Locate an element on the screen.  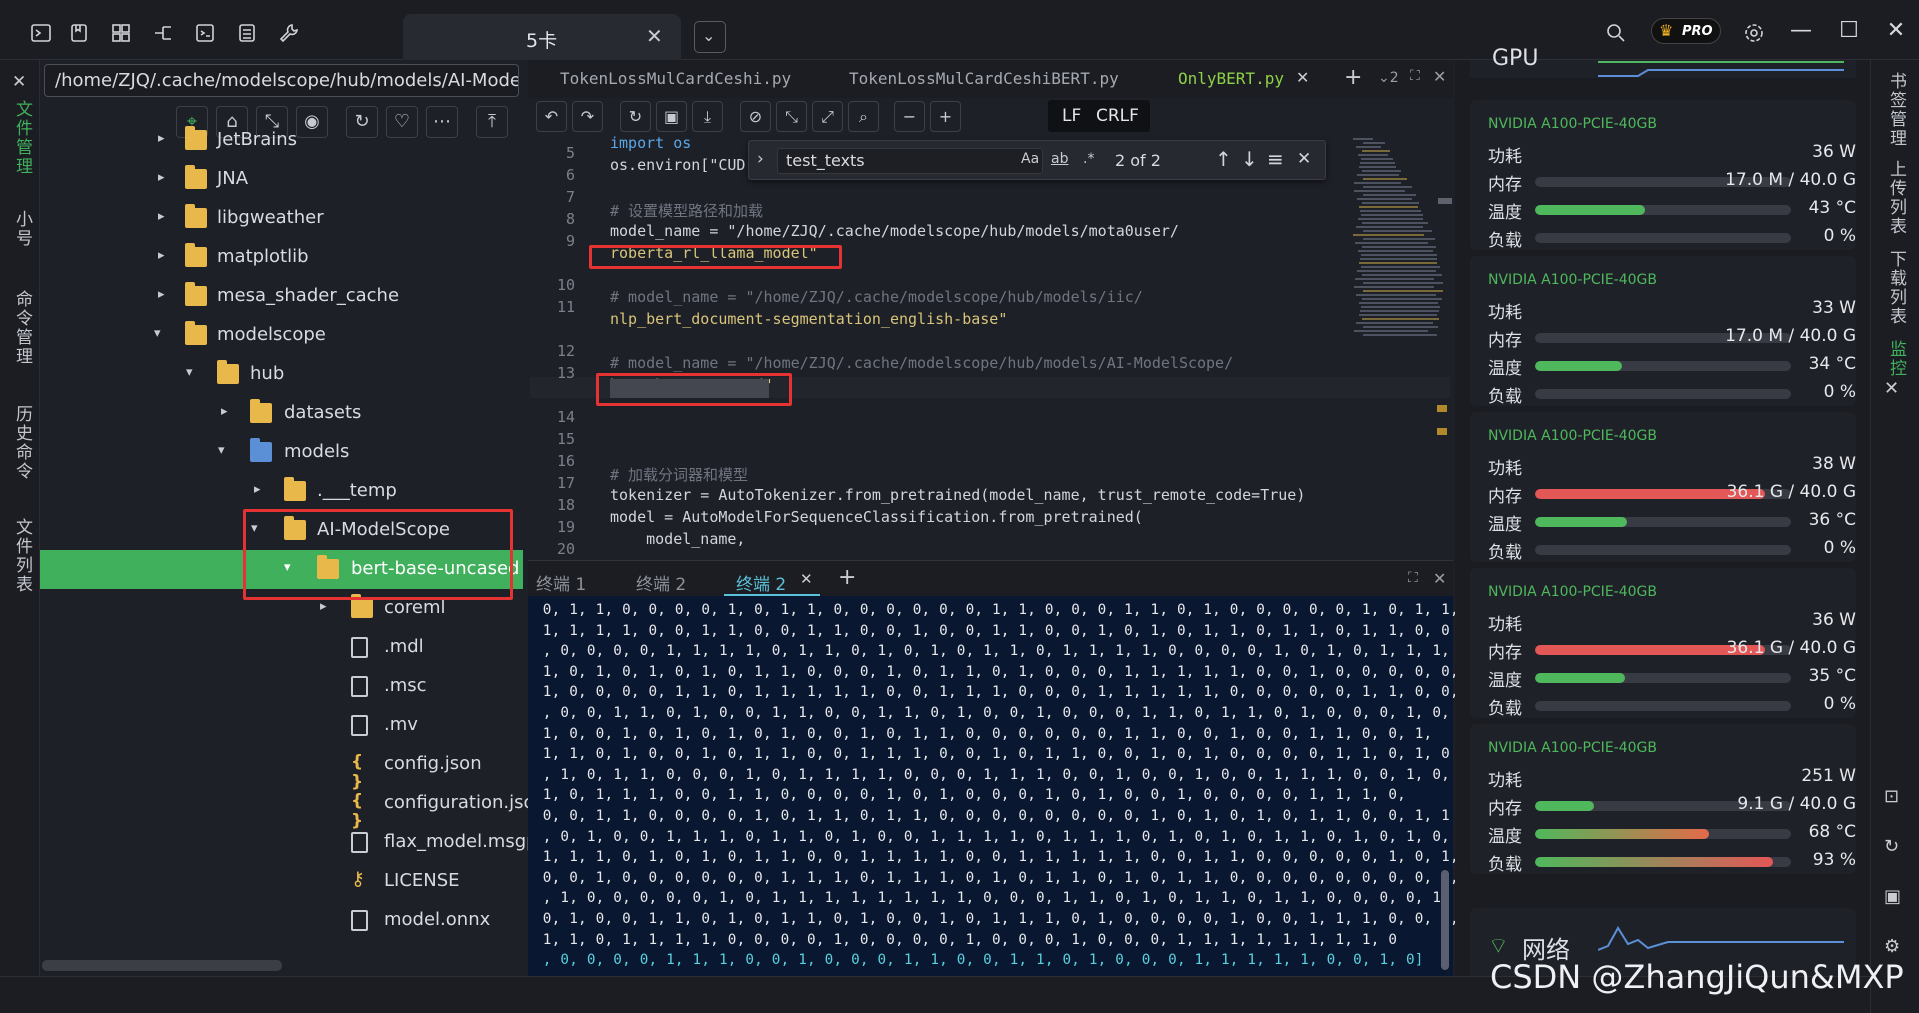
search-icon is located at coordinates (1616, 33).